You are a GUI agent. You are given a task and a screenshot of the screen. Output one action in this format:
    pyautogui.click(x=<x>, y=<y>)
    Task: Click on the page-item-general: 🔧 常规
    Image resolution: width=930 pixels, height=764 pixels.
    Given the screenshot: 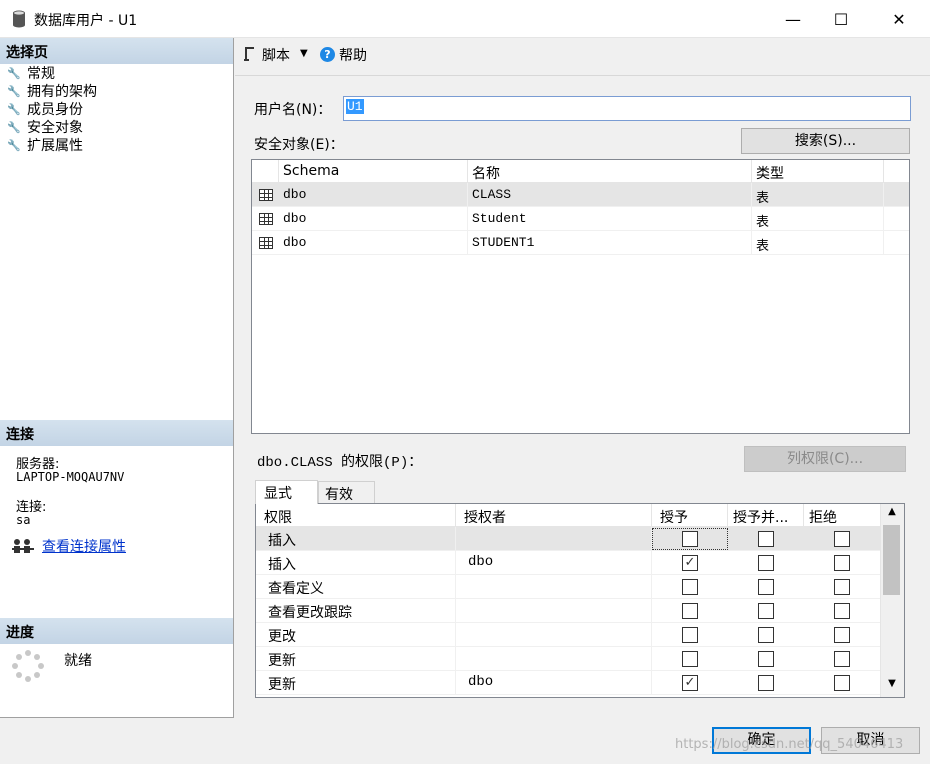 What is the action you would take?
    pyautogui.click(x=31, y=73)
    